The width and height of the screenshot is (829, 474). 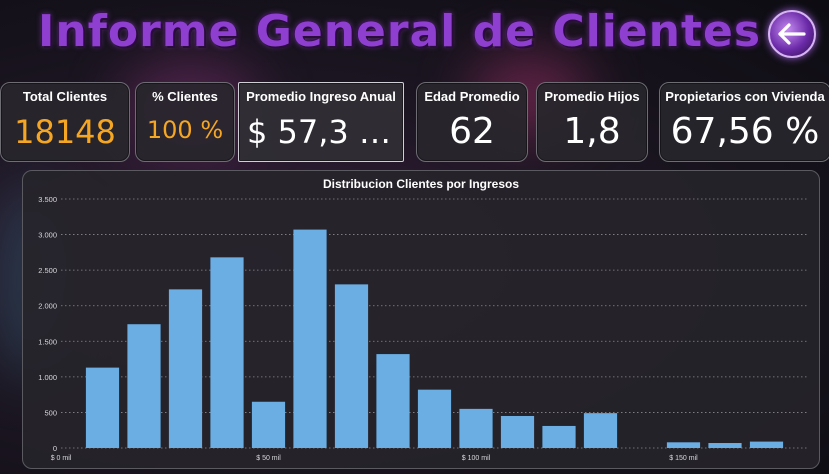 I want to click on kpi-total-clientes: Total Clientes 18148, so click(x=65, y=122).